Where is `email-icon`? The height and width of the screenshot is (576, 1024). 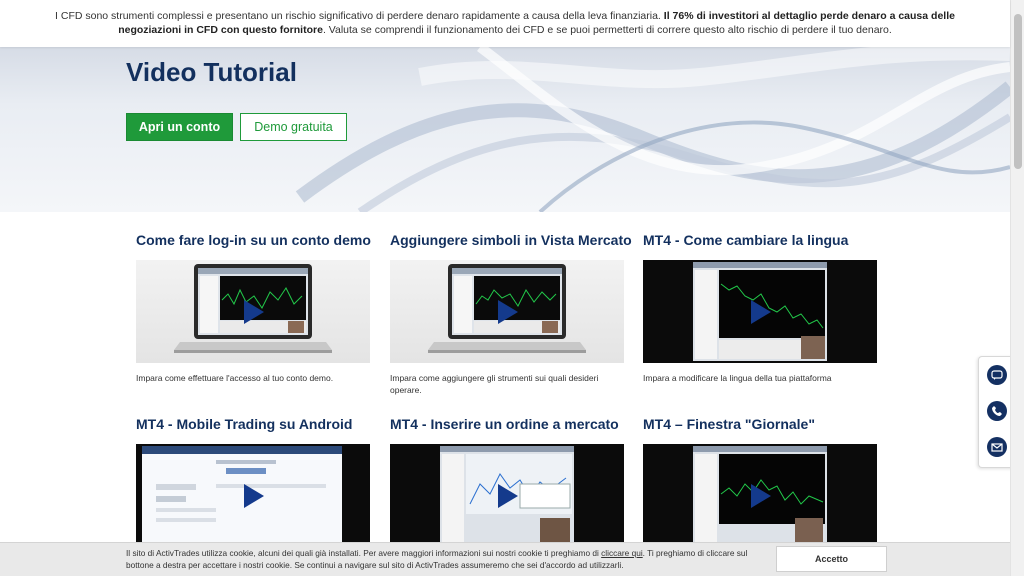 email-icon is located at coordinates (997, 447).